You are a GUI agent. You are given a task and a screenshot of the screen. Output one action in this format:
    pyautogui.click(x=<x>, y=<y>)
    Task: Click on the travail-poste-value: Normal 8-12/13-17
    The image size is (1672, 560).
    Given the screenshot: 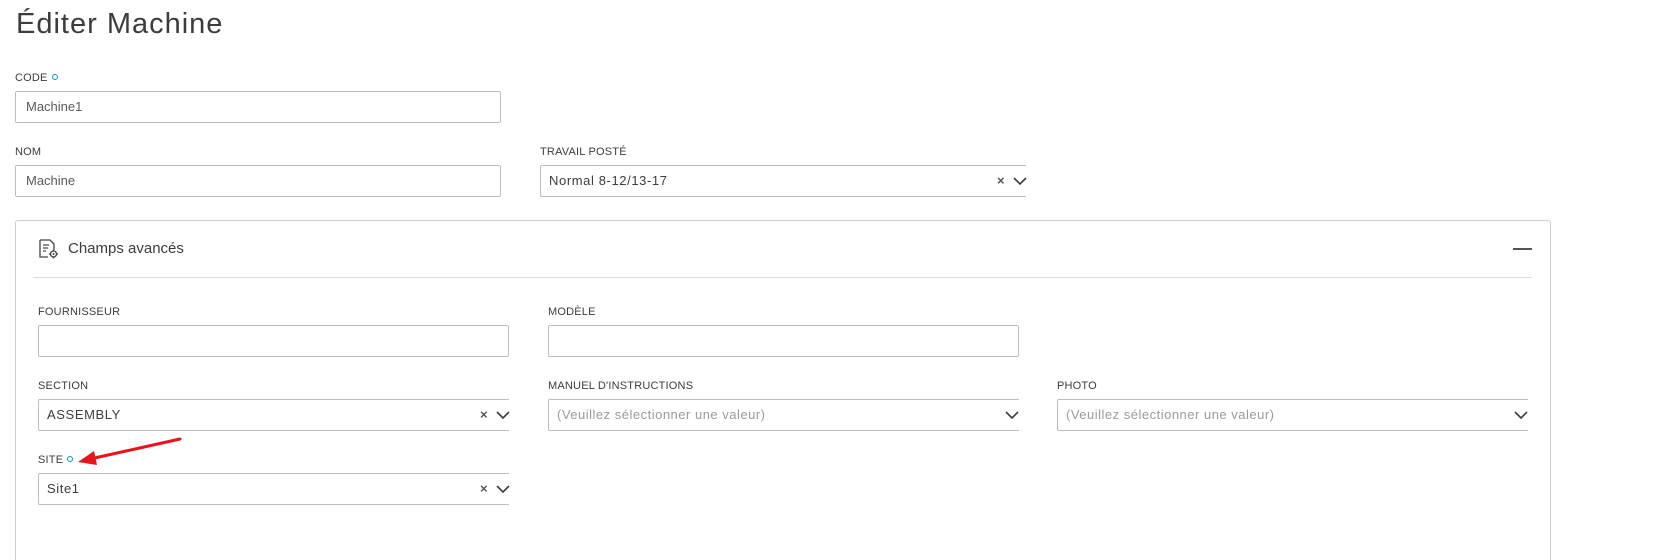 What is the action you would take?
    pyautogui.click(x=608, y=180)
    